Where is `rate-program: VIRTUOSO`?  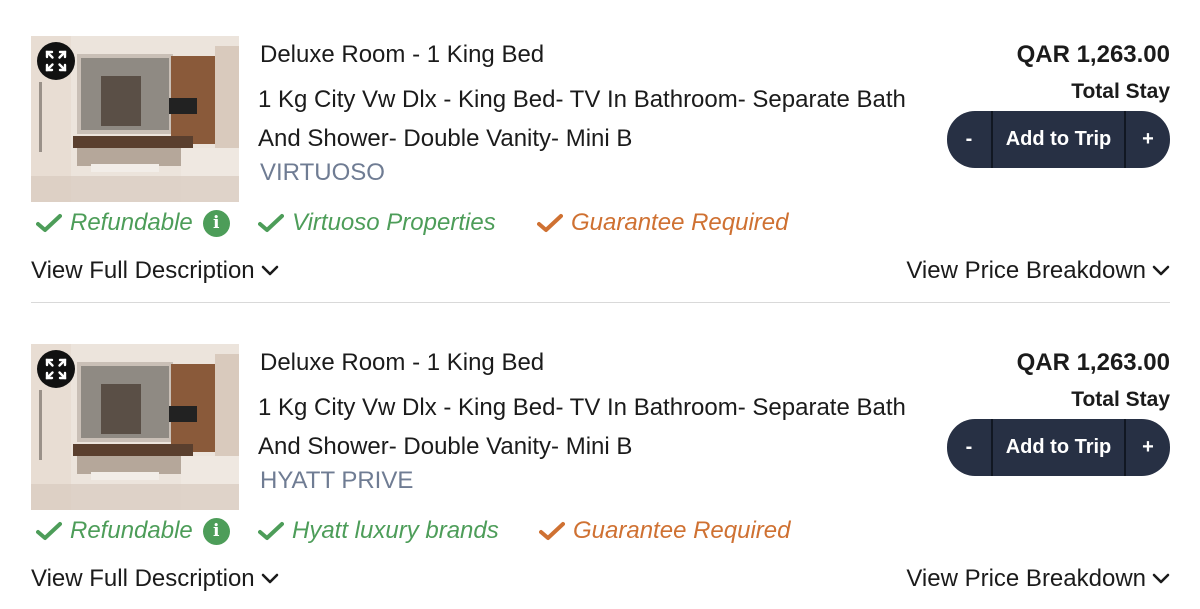
rate-program: VIRTUOSO is located at coordinates (322, 172).